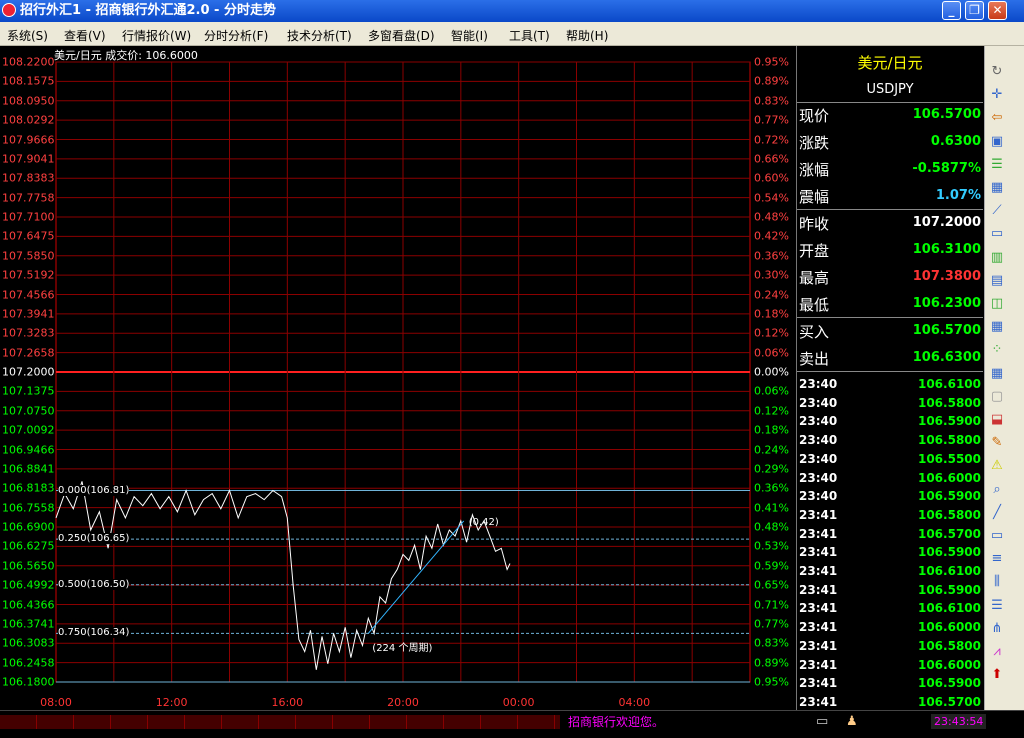 This screenshot has height=738, width=1024. Describe the element at coordinates (771, 275) in the screenshot. I see `pct-tick-label: 0.30%` at that location.